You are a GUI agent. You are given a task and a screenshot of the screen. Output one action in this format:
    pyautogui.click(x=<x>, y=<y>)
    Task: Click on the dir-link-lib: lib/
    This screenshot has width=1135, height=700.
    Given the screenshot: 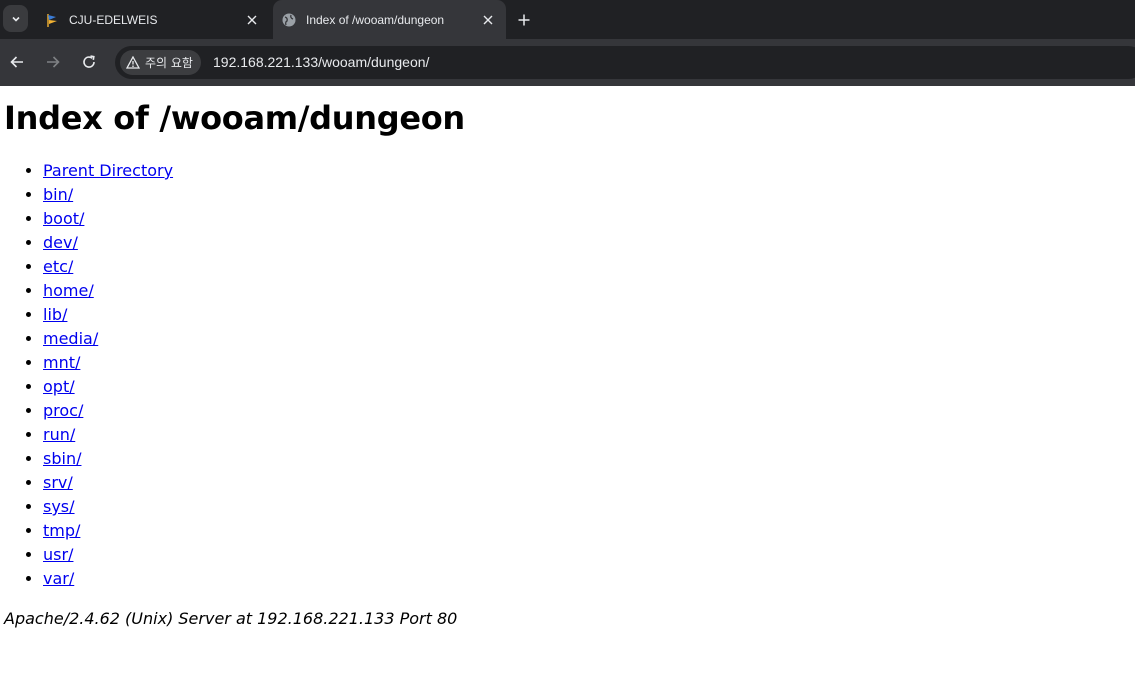 What is the action you would take?
    pyautogui.click(x=55, y=314)
    